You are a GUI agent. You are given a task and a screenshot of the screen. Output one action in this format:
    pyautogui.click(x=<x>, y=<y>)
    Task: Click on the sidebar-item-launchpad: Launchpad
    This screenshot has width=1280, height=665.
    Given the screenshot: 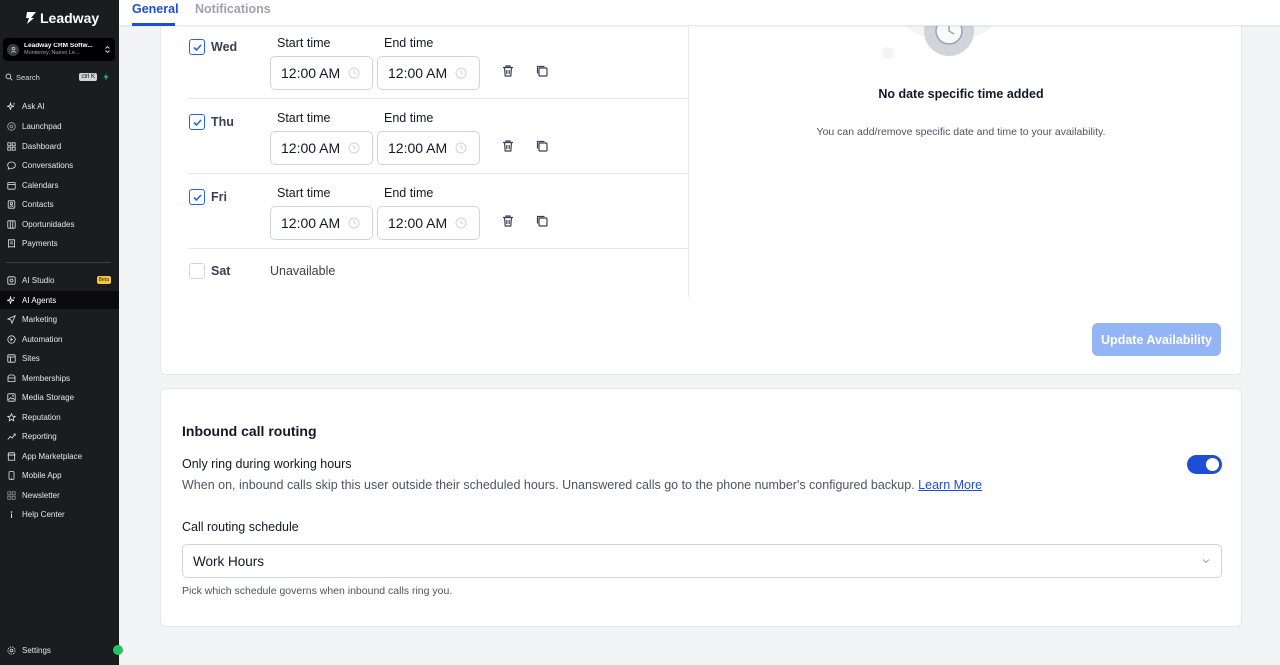 What is the action you would take?
    pyautogui.click(x=59, y=126)
    